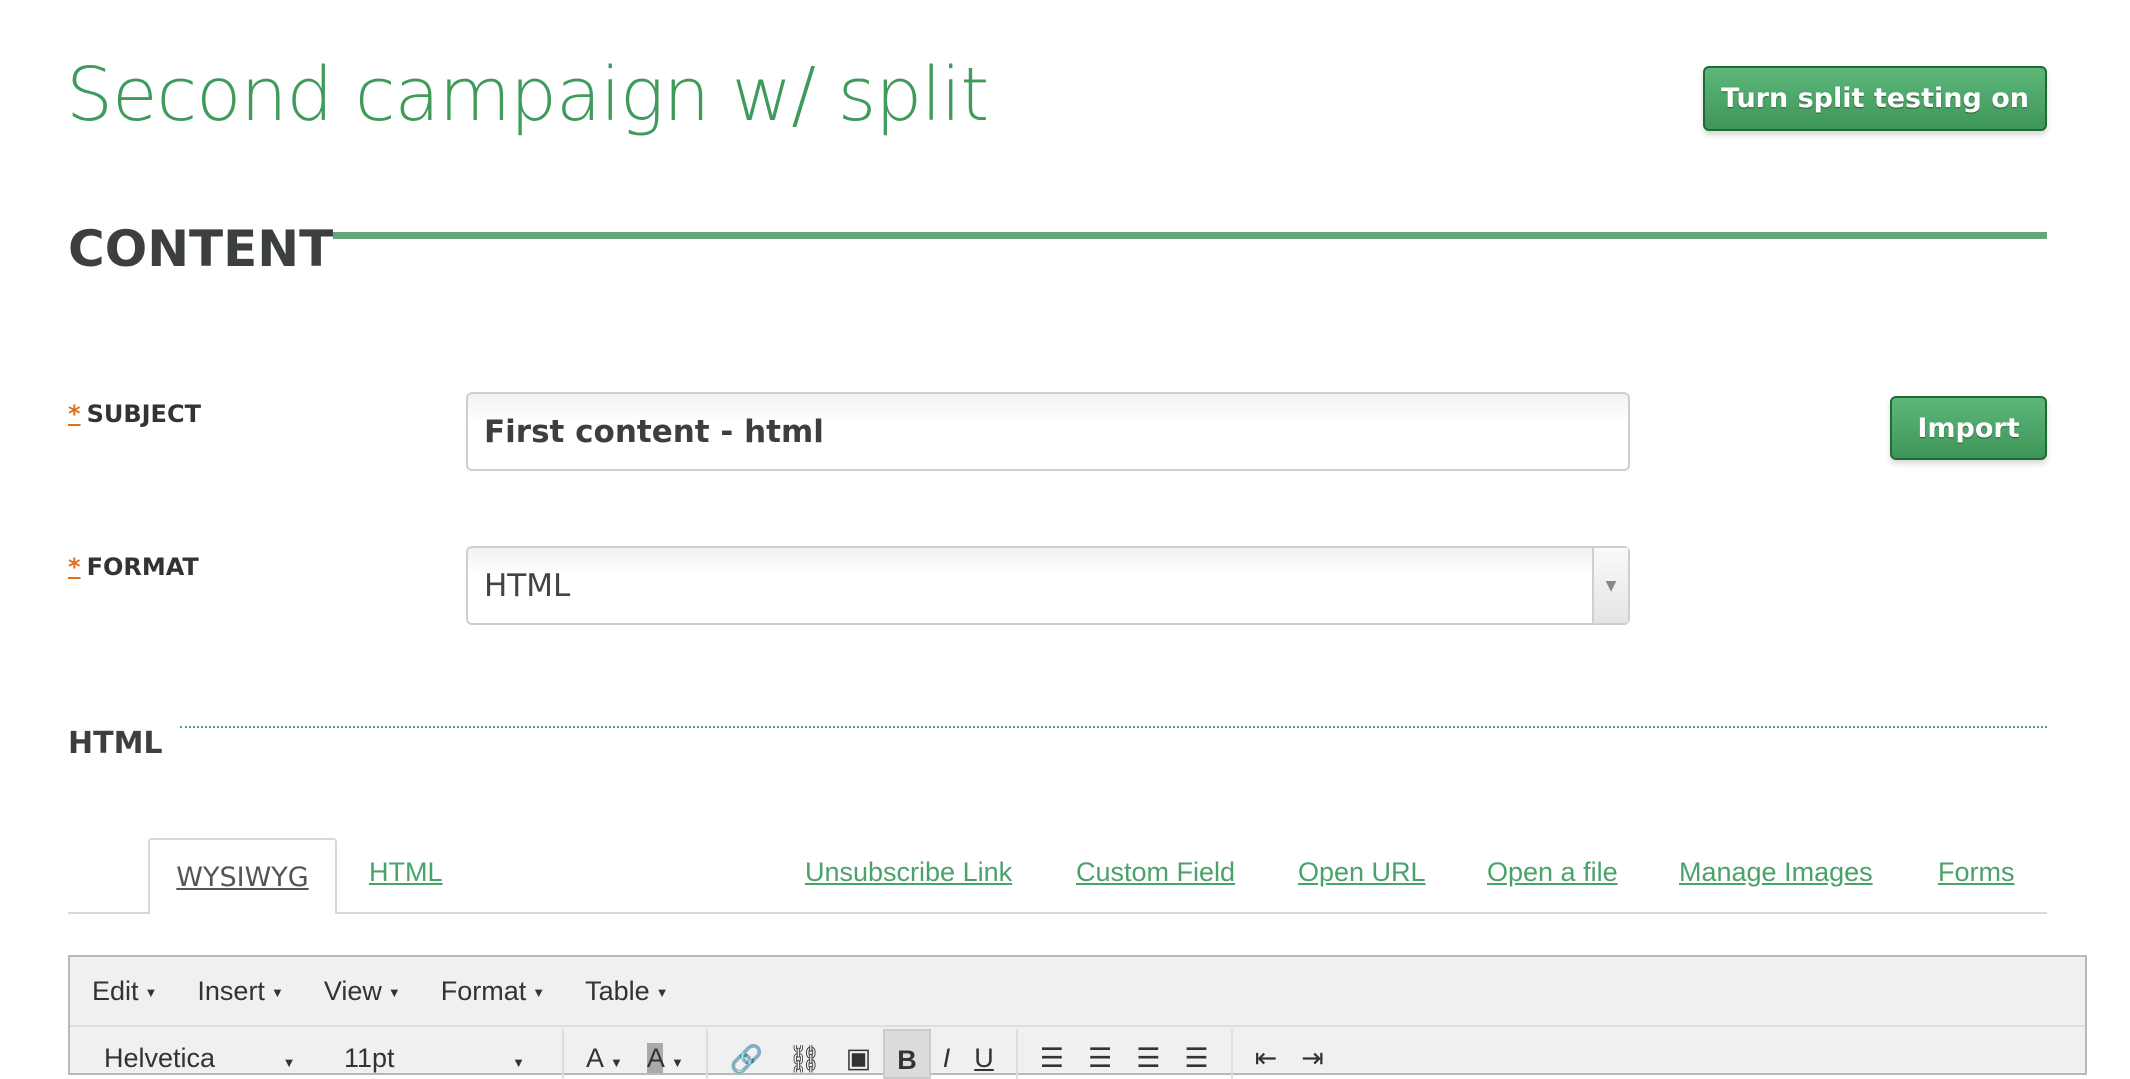 The height and width of the screenshot is (1079, 2130). What do you see at coordinates (1552, 872) in the screenshot?
I see `open-file-link: Open a file` at bounding box center [1552, 872].